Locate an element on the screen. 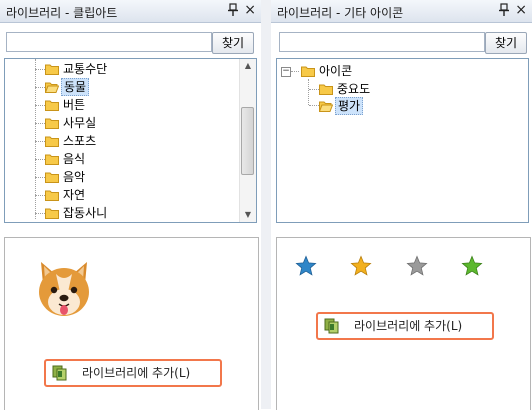  left-find-button: 찾기 is located at coordinates (233, 43).